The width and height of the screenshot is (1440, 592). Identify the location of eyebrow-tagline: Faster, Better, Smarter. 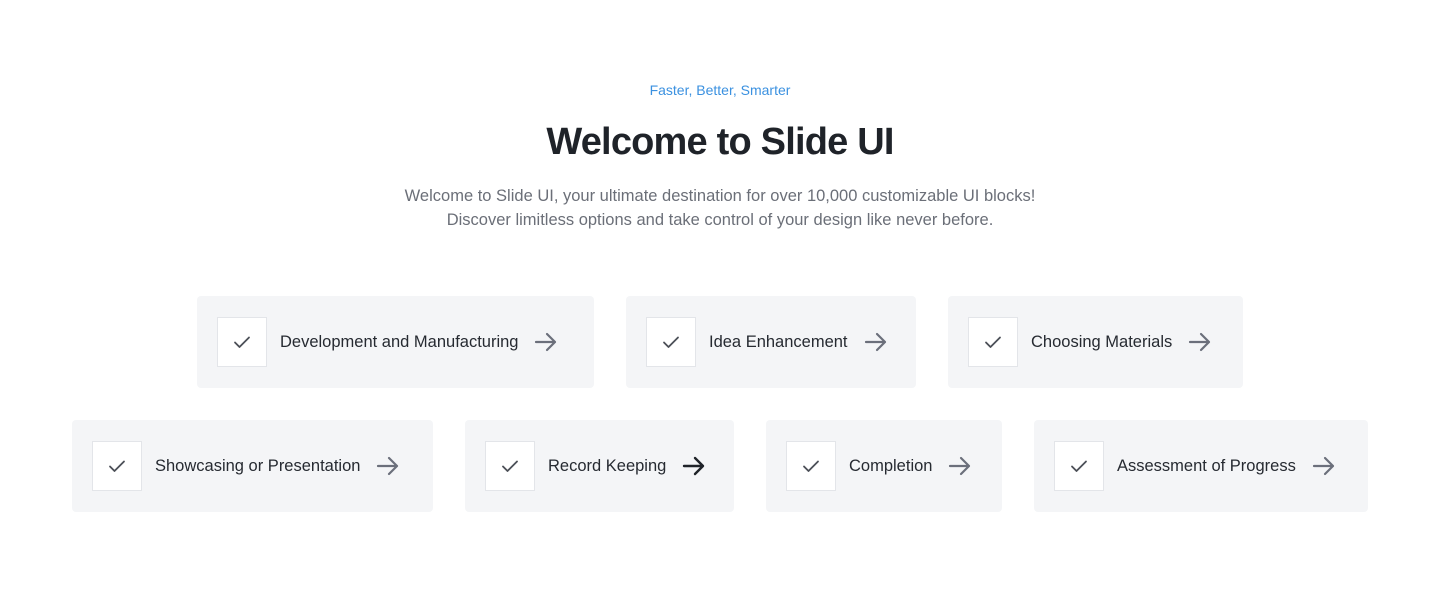
(720, 90).